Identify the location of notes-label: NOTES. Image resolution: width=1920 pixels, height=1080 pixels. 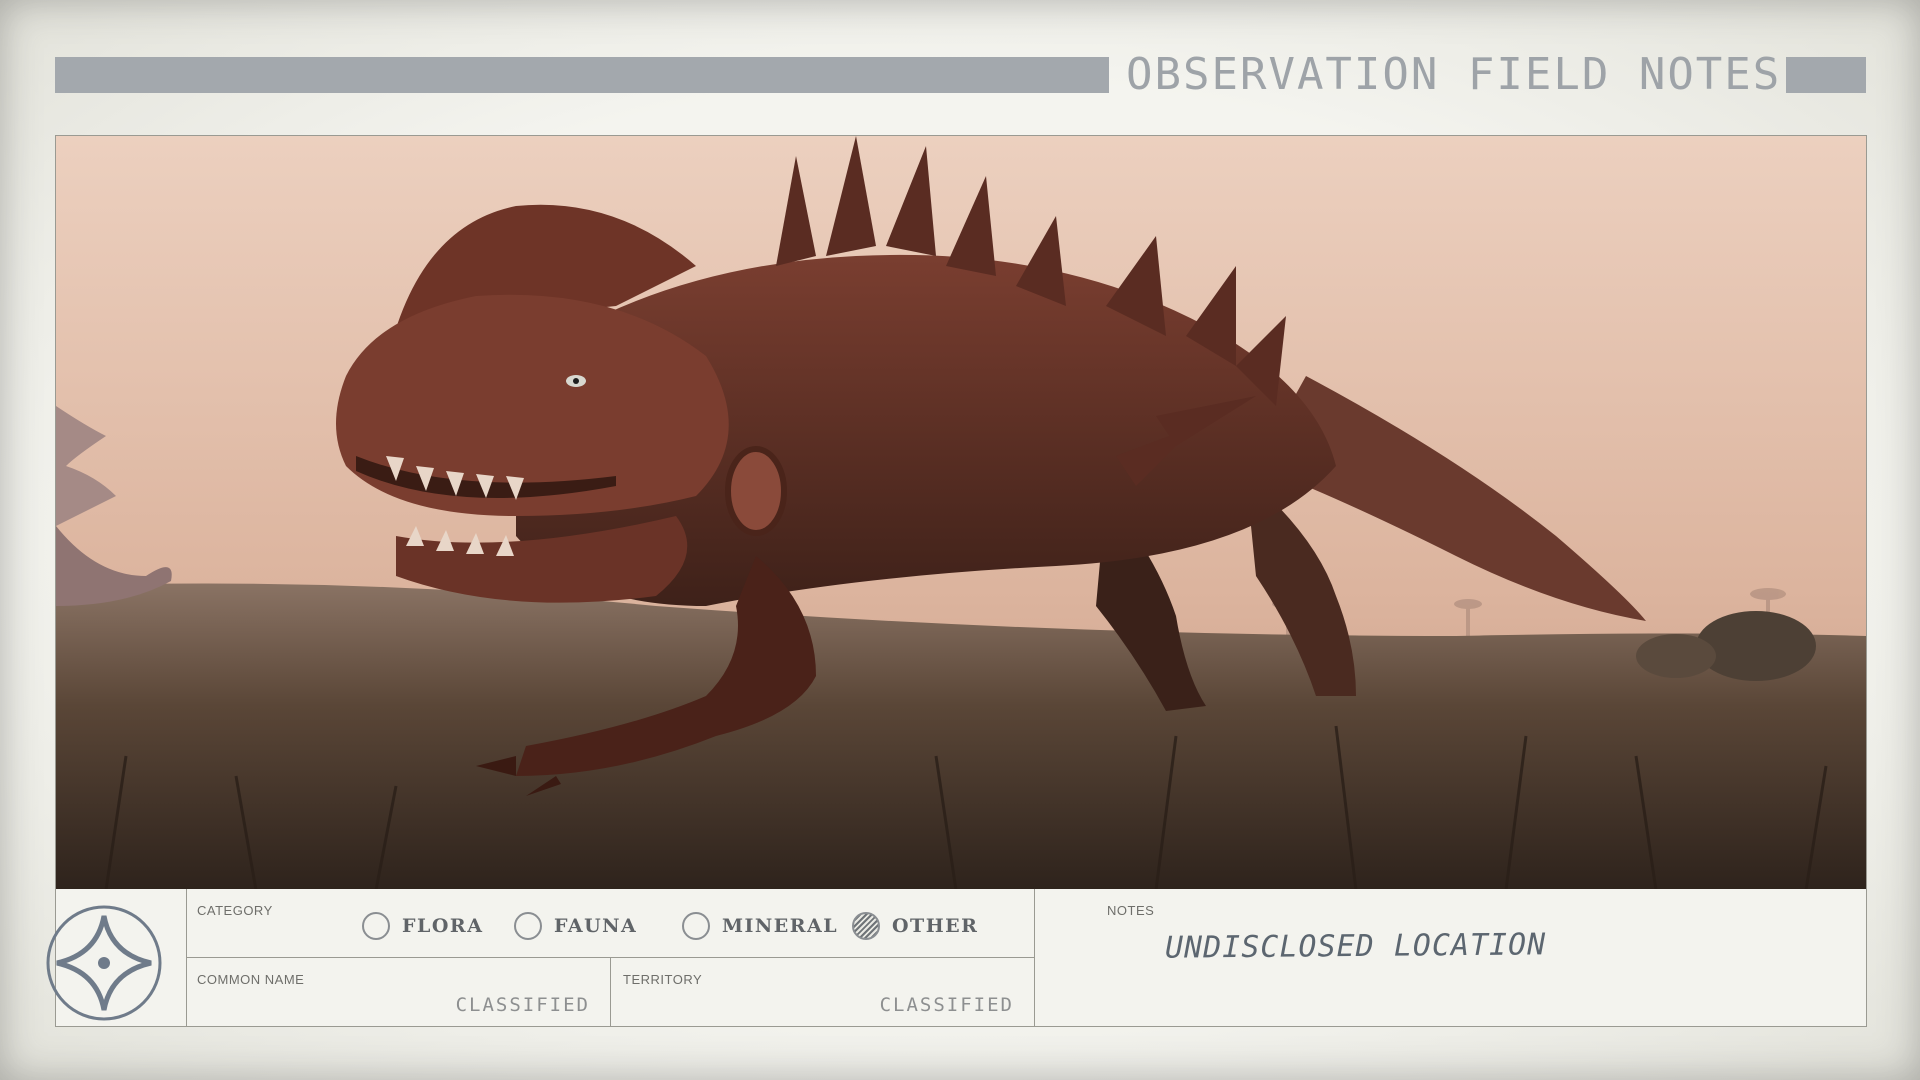
(1131, 910).